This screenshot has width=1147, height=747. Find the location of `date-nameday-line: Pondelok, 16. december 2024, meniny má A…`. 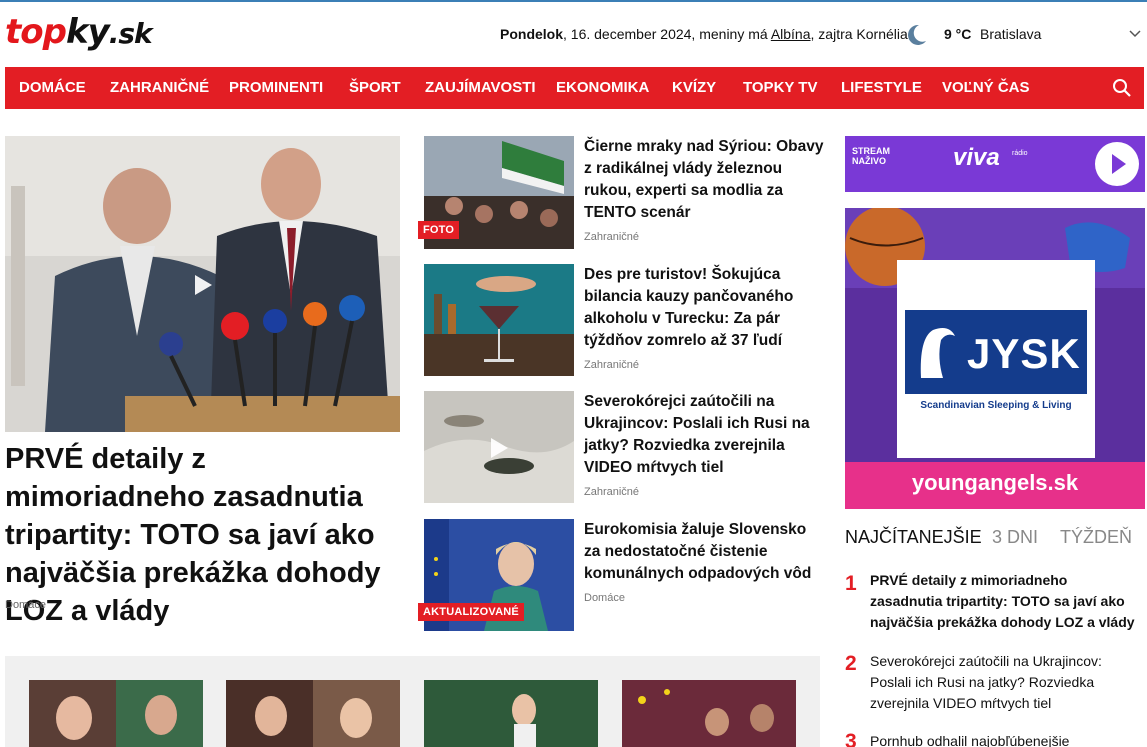

date-nameday-line: Pondelok, 16. december 2024, meniny má A… is located at coordinates (704, 34).